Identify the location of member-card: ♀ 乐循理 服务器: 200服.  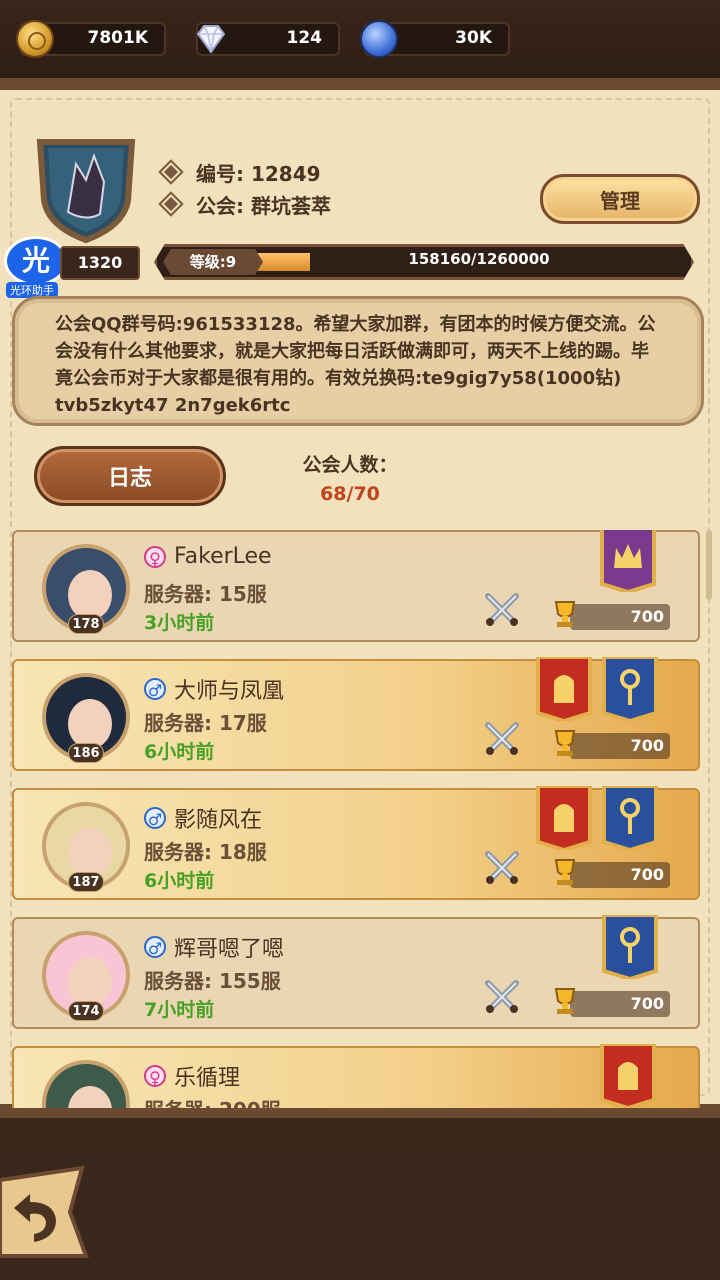
(356, 1075).